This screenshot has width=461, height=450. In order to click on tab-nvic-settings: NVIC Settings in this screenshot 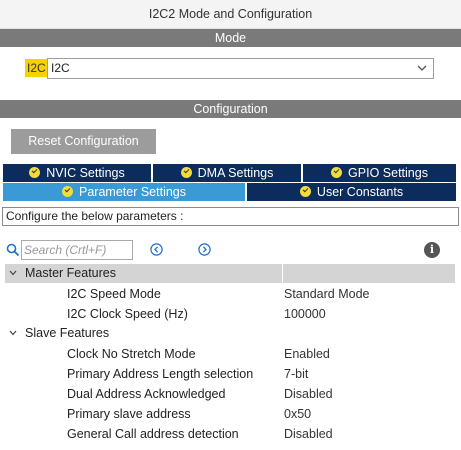, I will do `click(77, 173)`.